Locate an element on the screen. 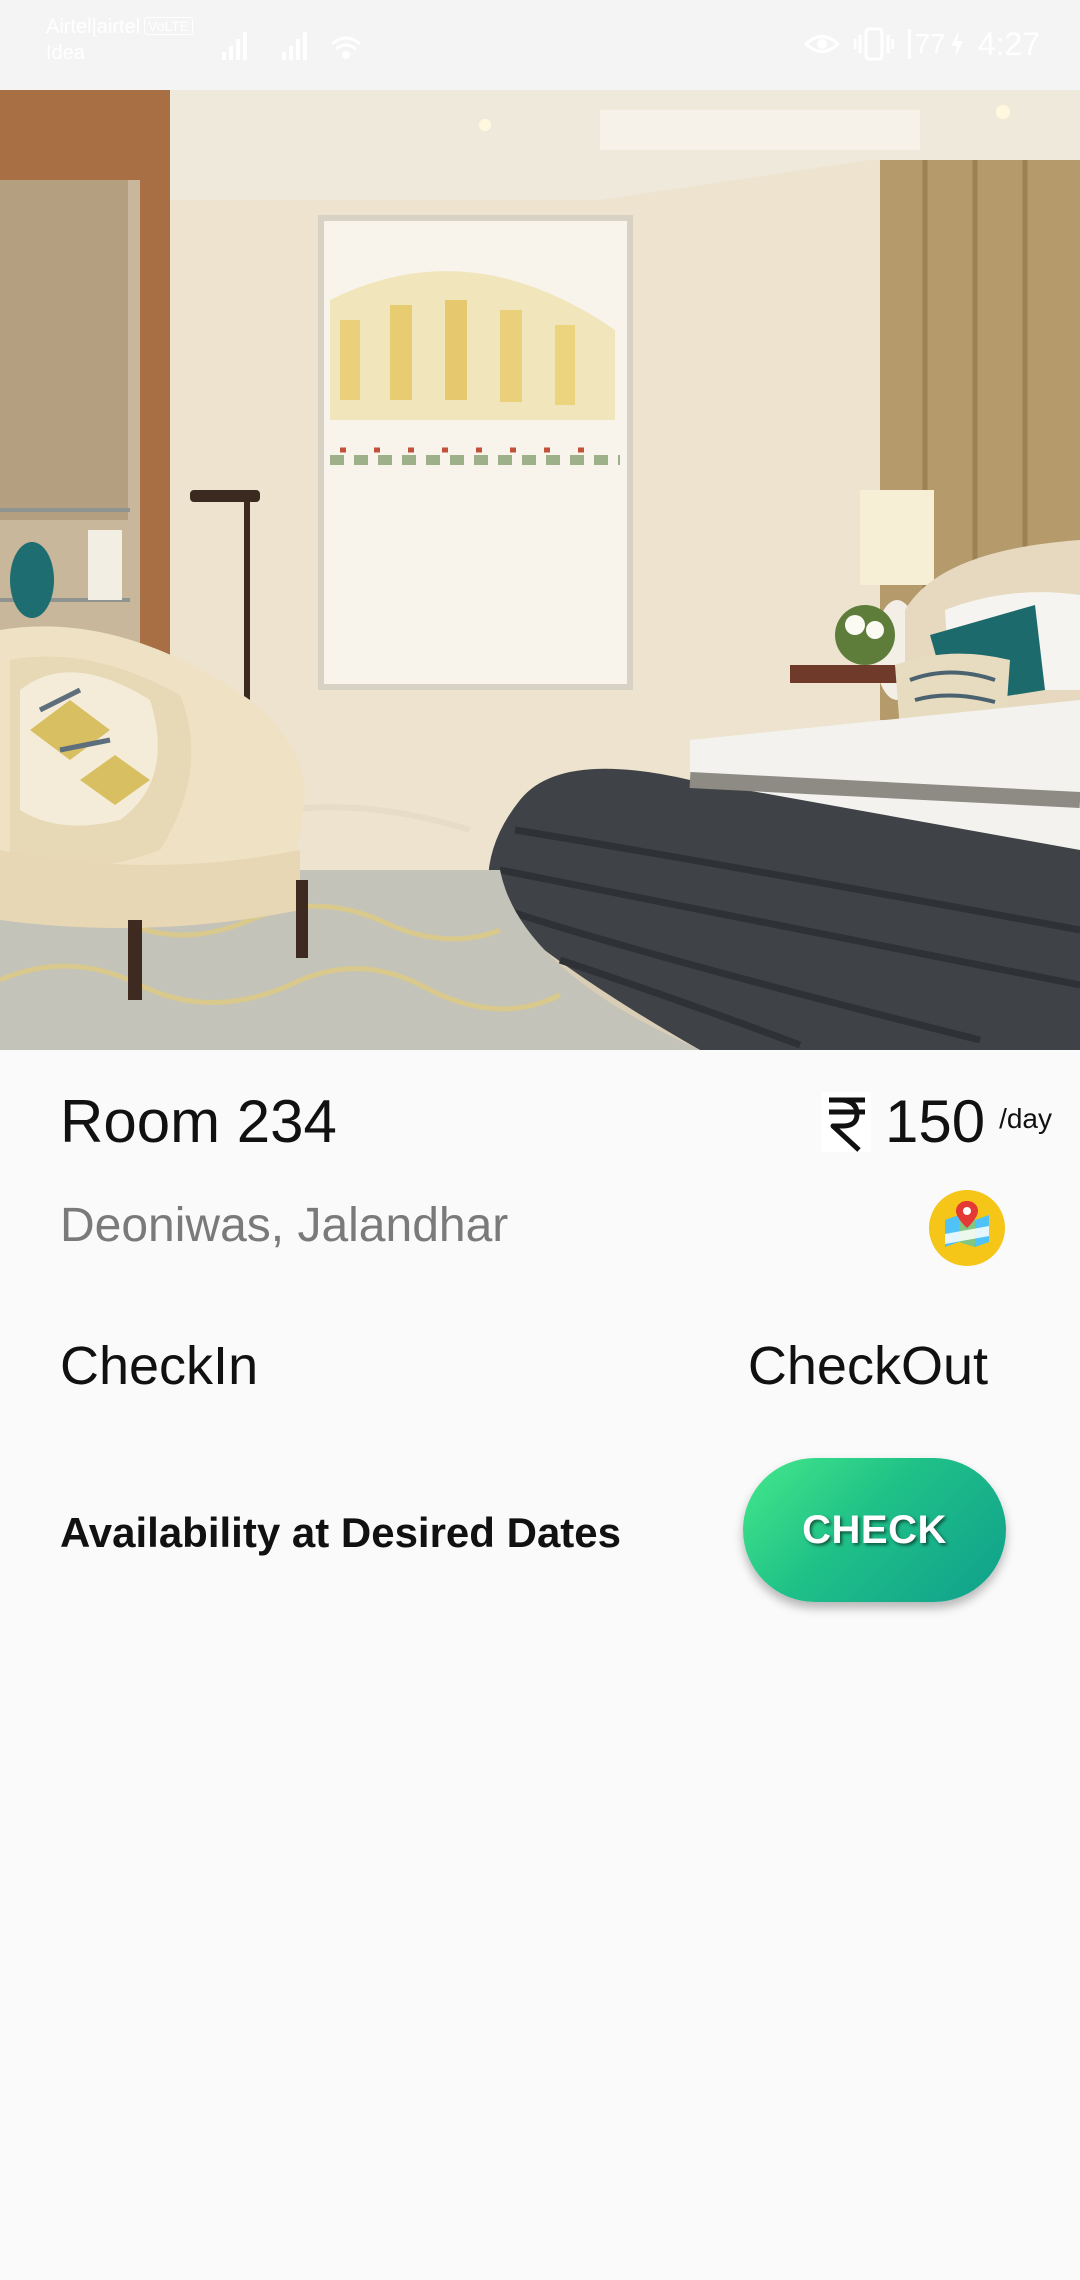 Image resolution: width=1080 pixels, height=2280 pixels. price-value: 150 is located at coordinates (935, 1121).